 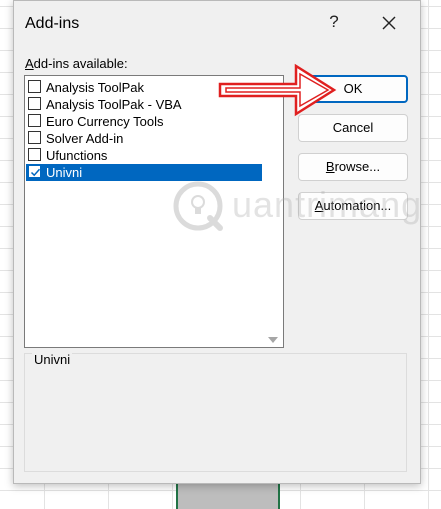 I want to click on checkmark-icon, so click(x=35, y=172).